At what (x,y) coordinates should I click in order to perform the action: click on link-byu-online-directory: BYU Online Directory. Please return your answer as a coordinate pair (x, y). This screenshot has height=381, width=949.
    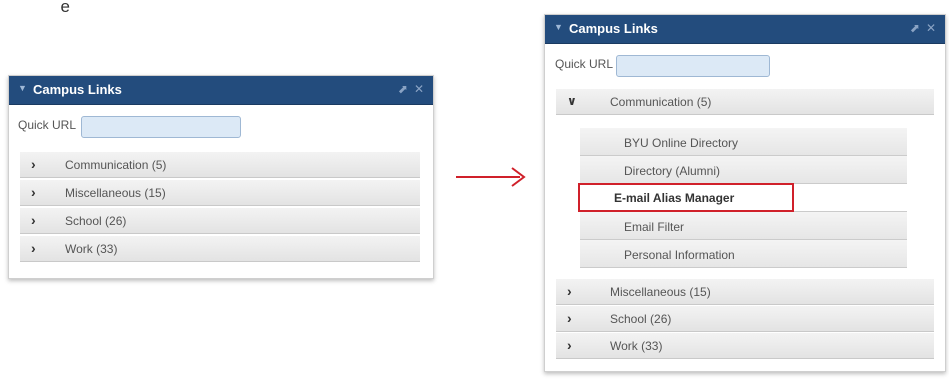
    Looking at the image, I should click on (743, 142).